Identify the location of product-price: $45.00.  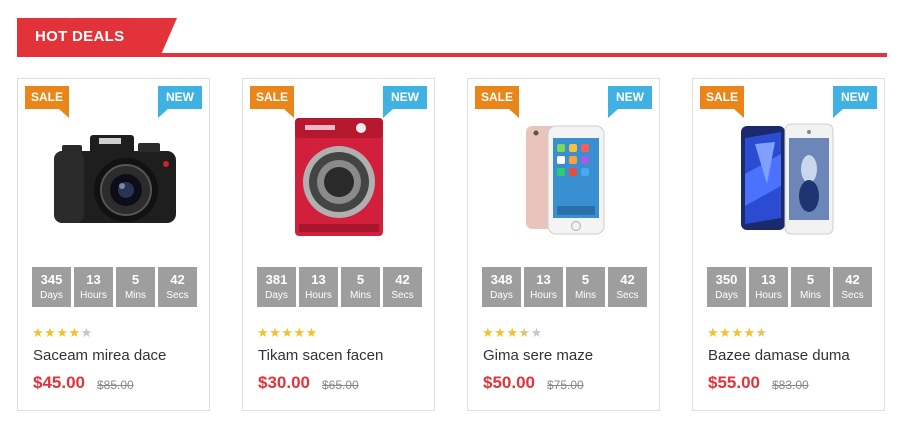
(59, 382).